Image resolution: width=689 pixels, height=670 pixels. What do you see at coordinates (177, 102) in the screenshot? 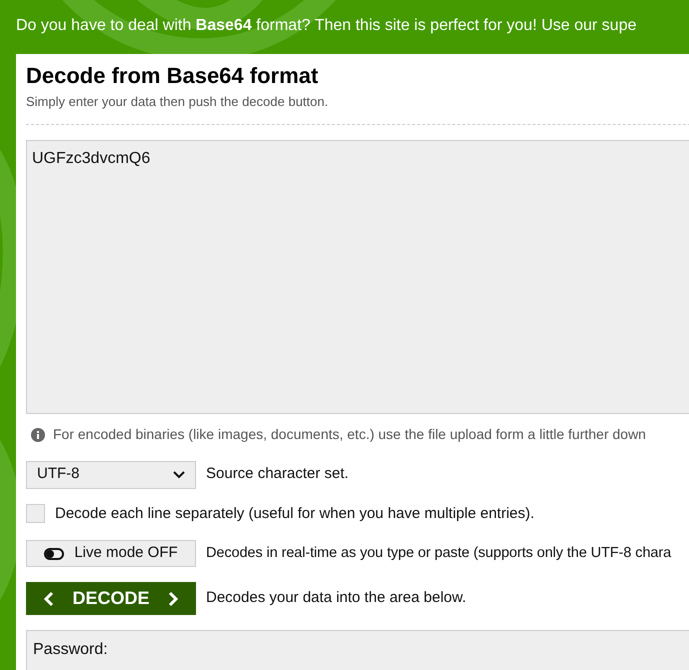
I see `page-subtitle: Simply enter your data then push the decode button.` at bounding box center [177, 102].